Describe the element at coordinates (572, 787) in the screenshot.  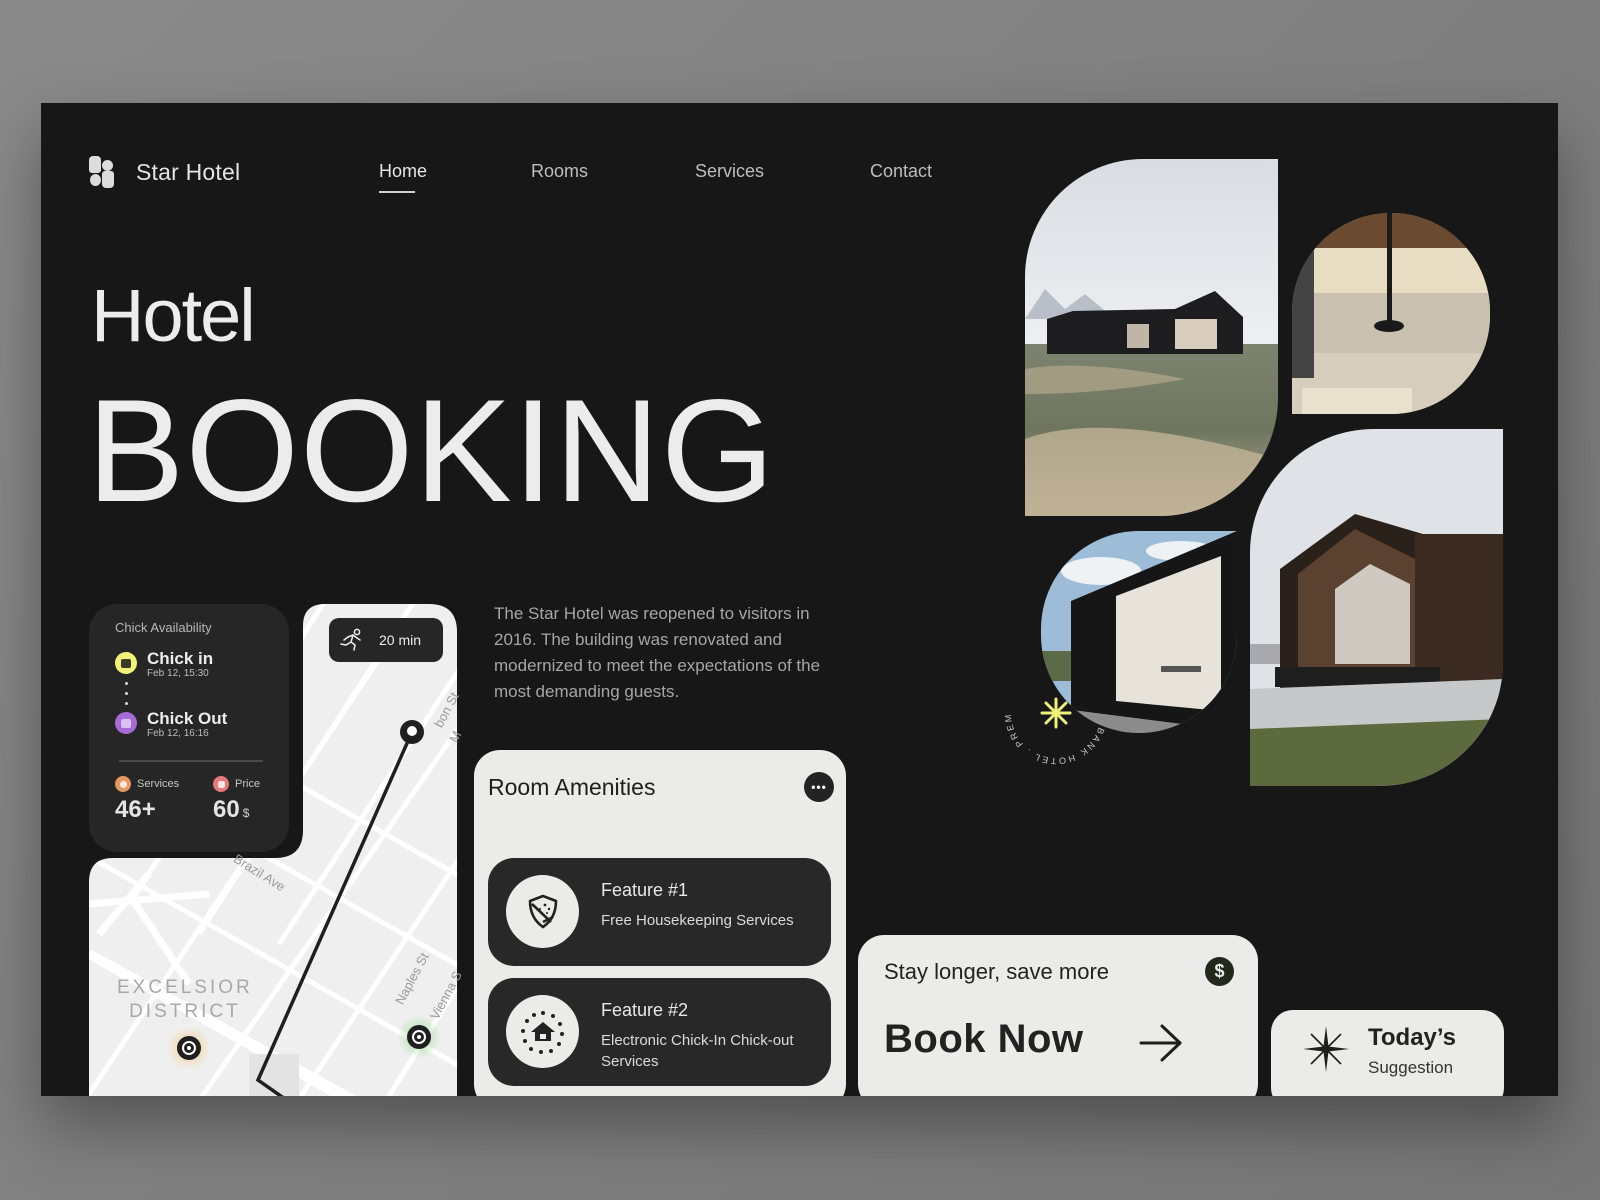
I see `amenities-title: Room Amenities` at that location.